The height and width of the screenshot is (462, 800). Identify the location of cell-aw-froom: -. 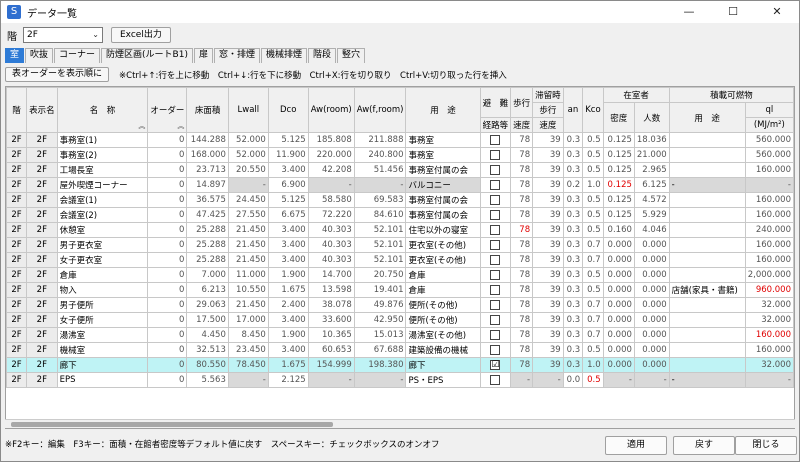
(380, 185).